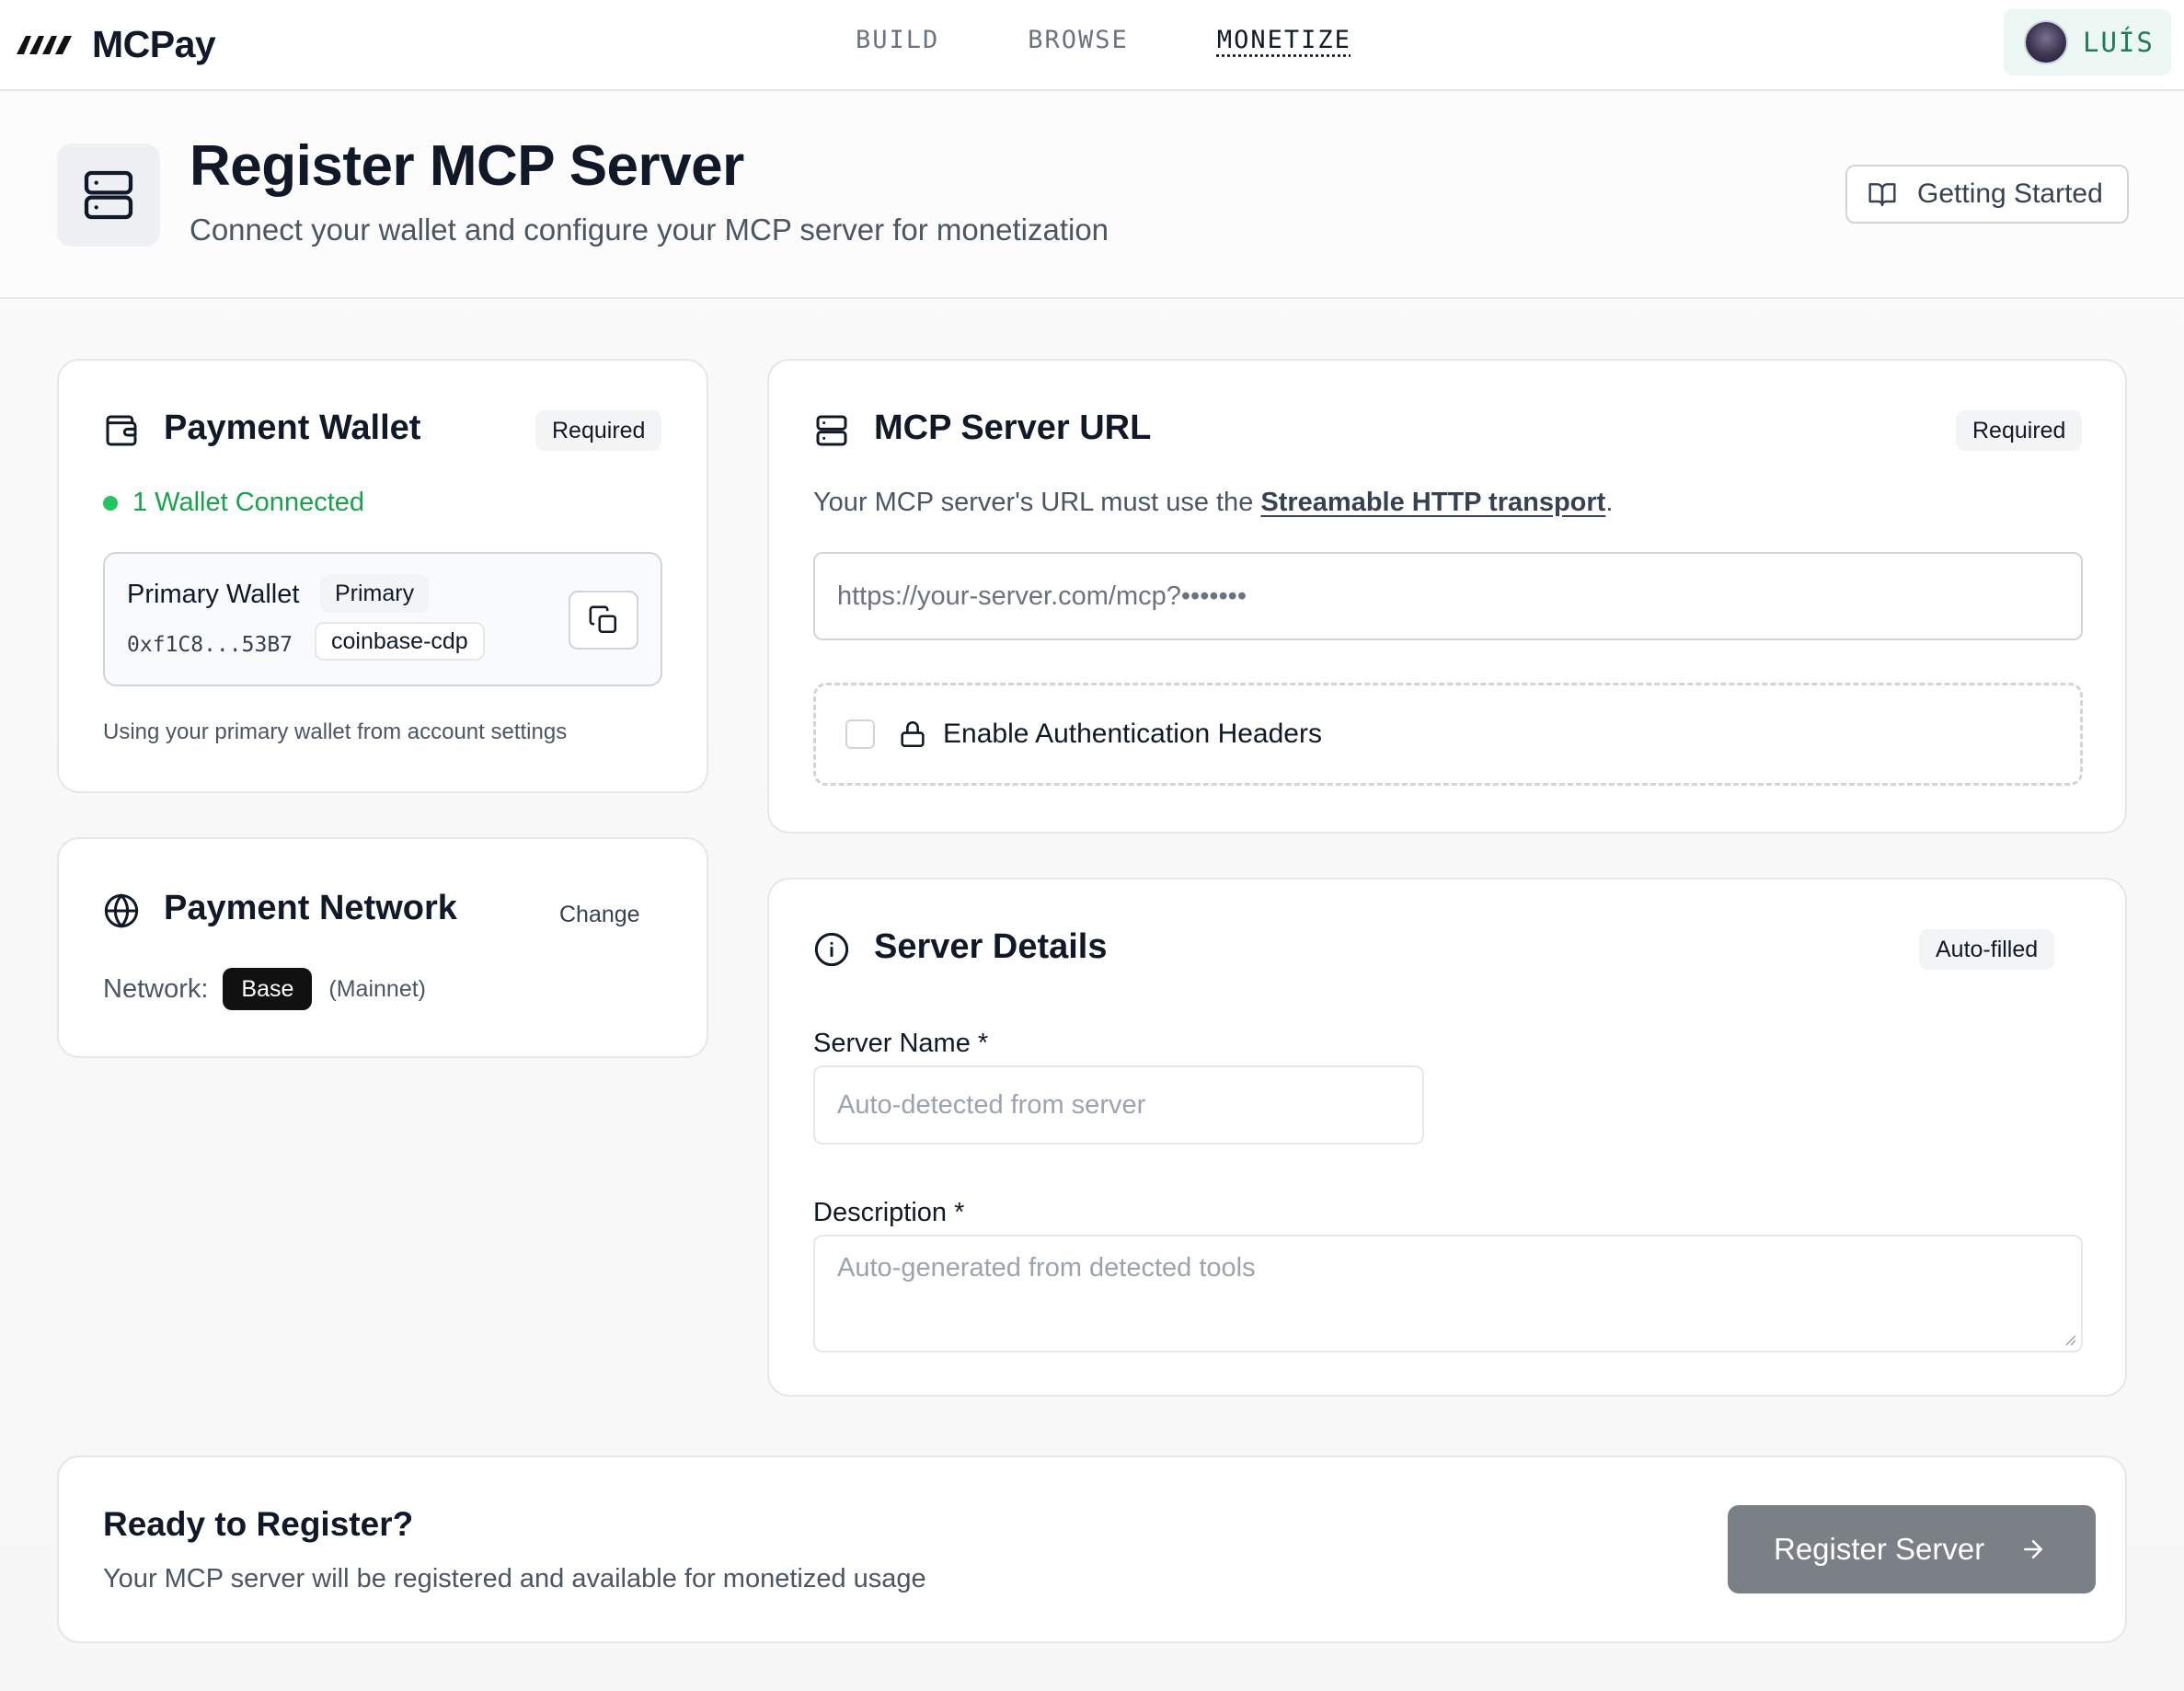  What do you see at coordinates (1448, 1293) in the screenshot?
I see `description-textarea: Auto-generated from detected tools` at bounding box center [1448, 1293].